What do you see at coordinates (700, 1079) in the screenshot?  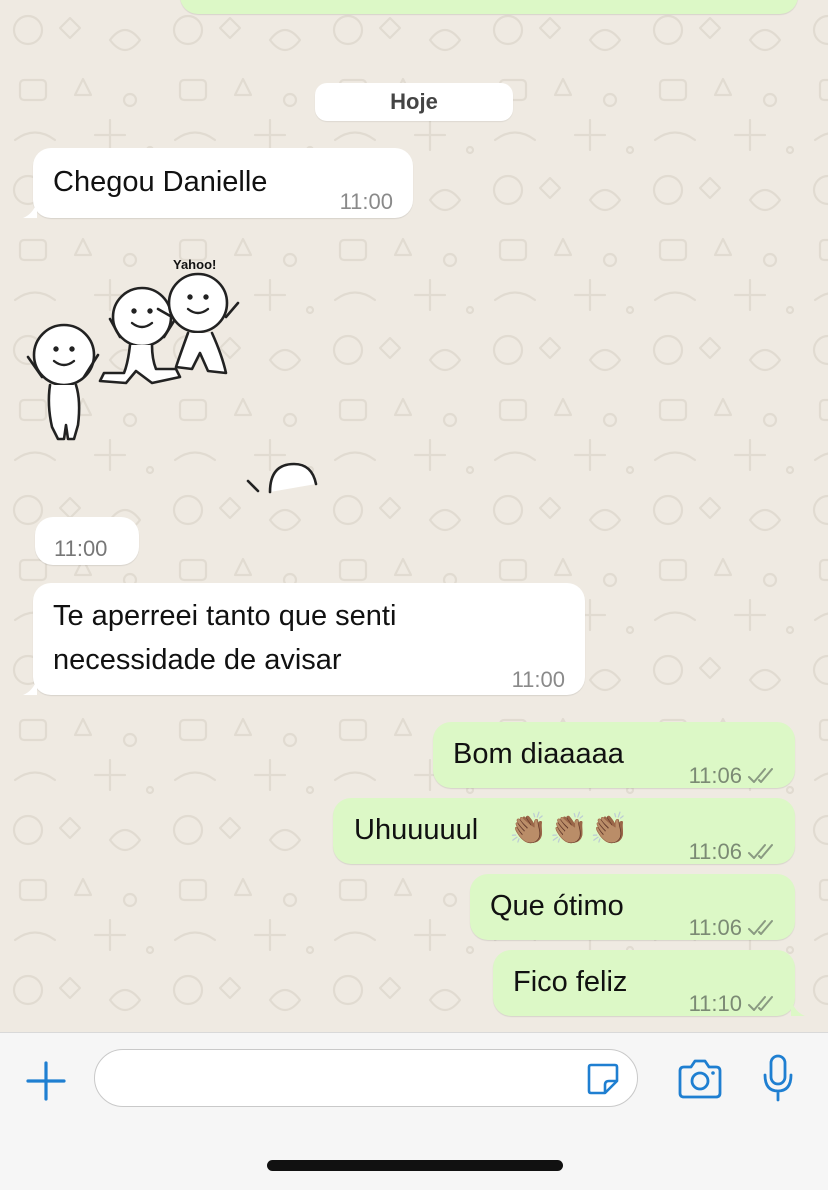 I see `camera-icon` at bounding box center [700, 1079].